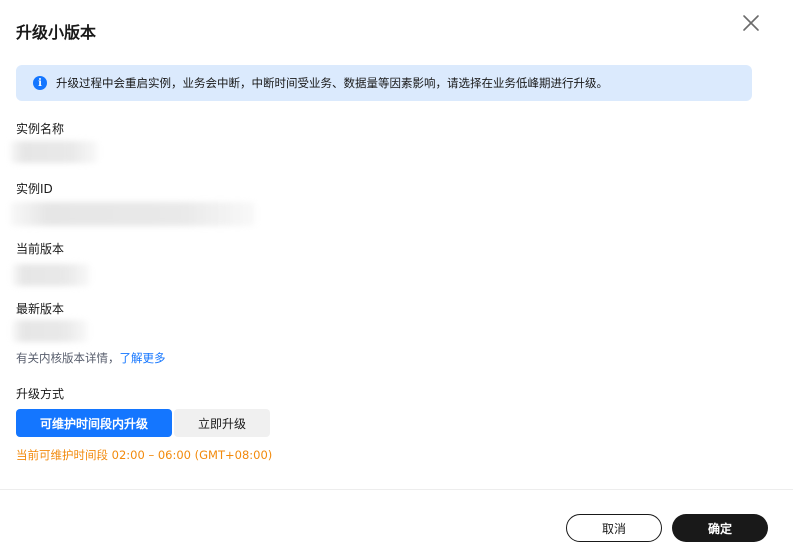 The image size is (793, 550). Describe the element at coordinates (614, 528) in the screenshot. I see `cancel-button: 取消` at that location.